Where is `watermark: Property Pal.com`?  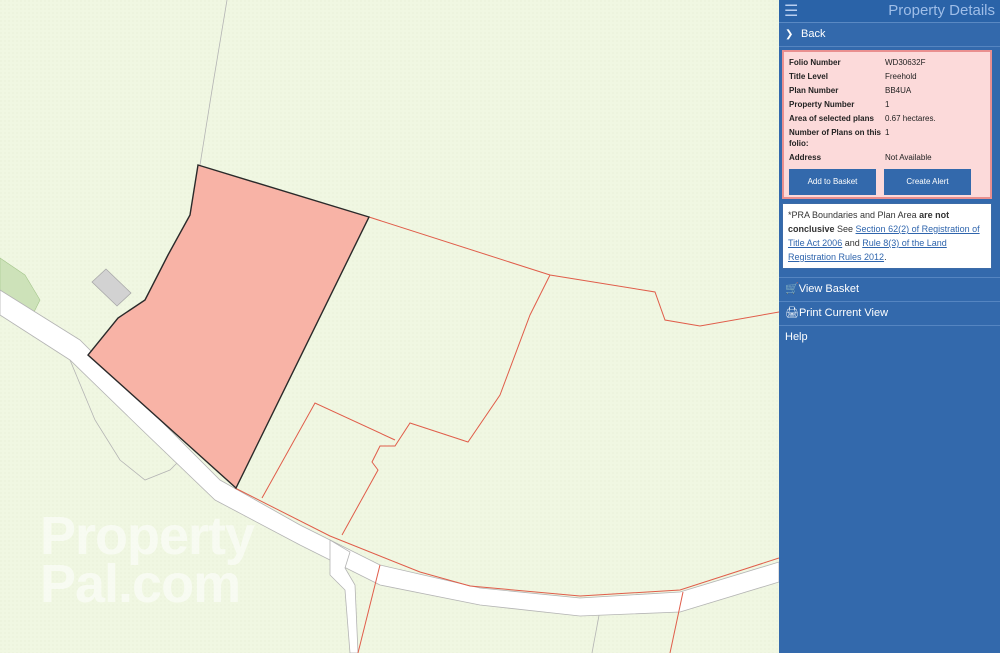 watermark: Property Pal.com is located at coordinates (147, 560).